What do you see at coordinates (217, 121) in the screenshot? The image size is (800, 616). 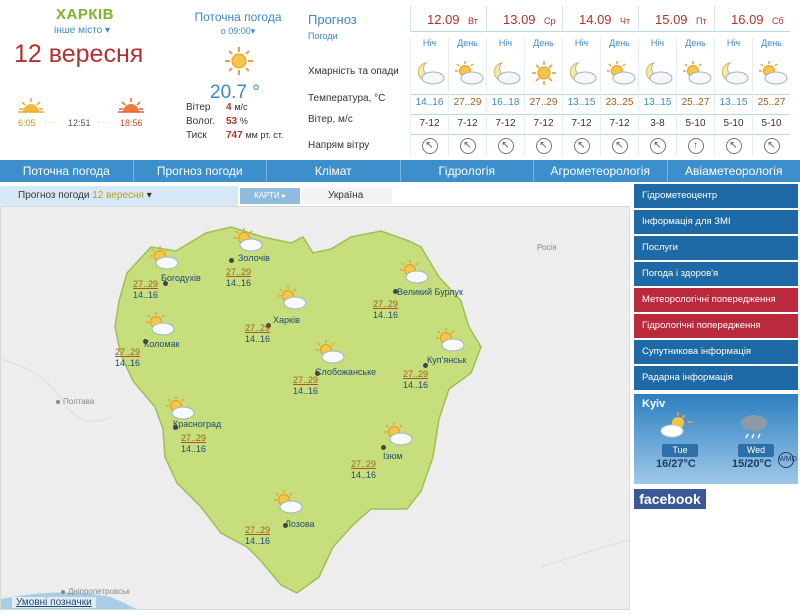 I see `humidity-row: Волог. 53 %` at bounding box center [217, 121].